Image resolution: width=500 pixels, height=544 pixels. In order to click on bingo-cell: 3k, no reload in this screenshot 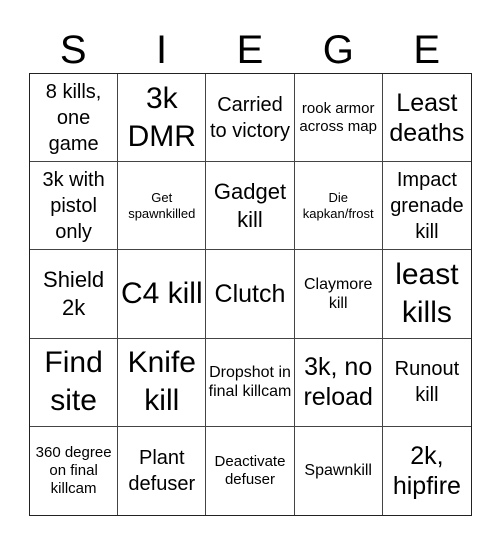, I will do `click(338, 382)`.